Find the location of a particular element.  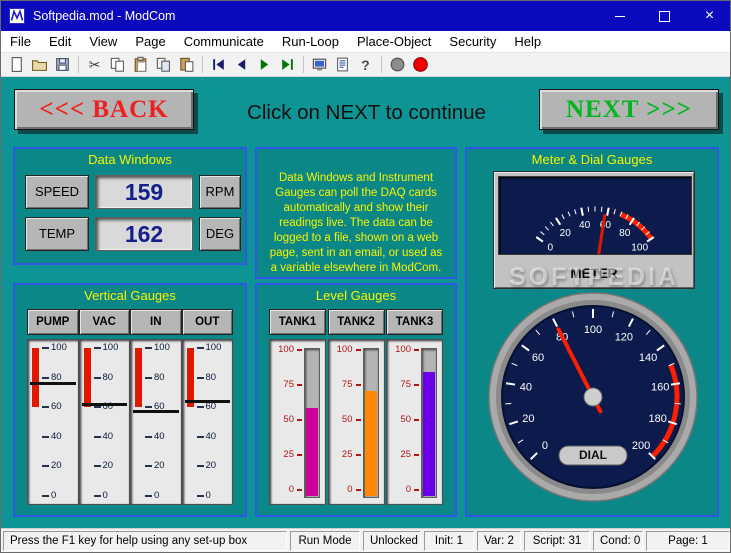

menu-run-loop: Run-Loop is located at coordinates (310, 41).